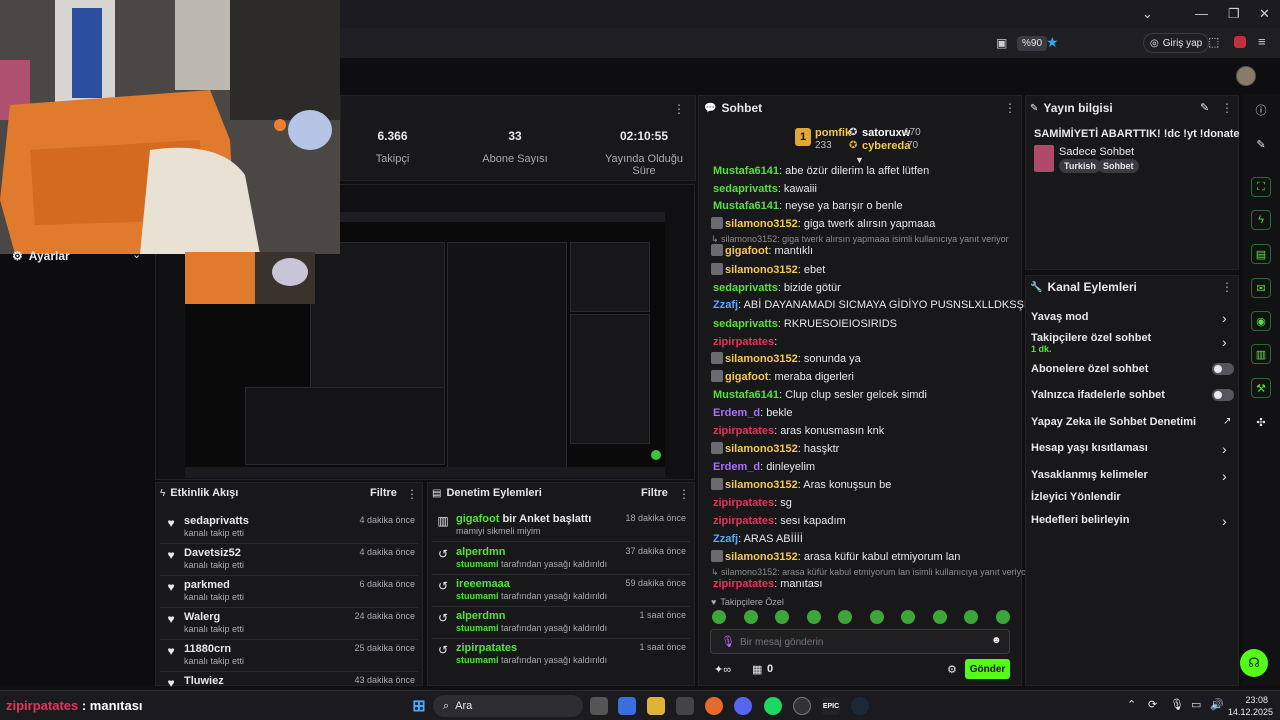  Describe the element at coordinates (481, 616) in the screenshot. I see `moderation-user: alperdmn` at that location.